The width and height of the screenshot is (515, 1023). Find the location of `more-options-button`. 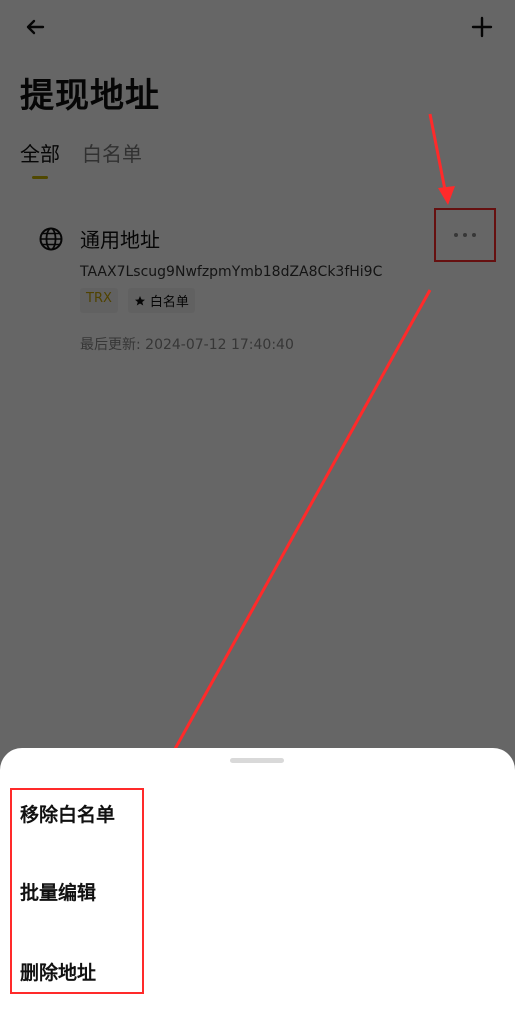

more-options-button is located at coordinates (465, 235).